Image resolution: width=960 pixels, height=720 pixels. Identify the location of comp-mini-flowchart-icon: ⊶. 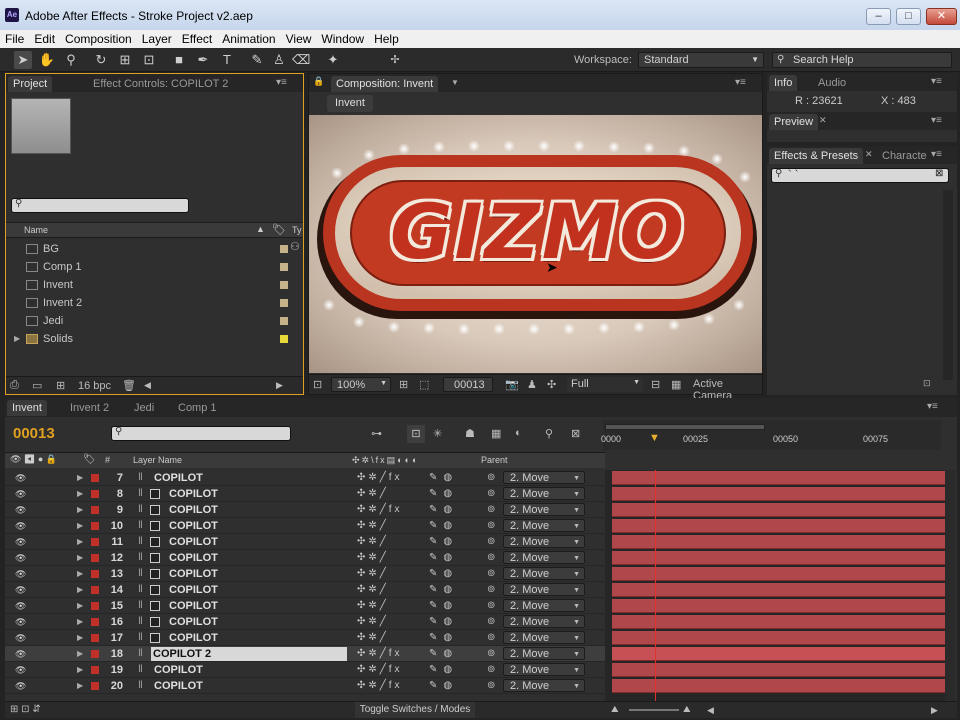
(376, 433).